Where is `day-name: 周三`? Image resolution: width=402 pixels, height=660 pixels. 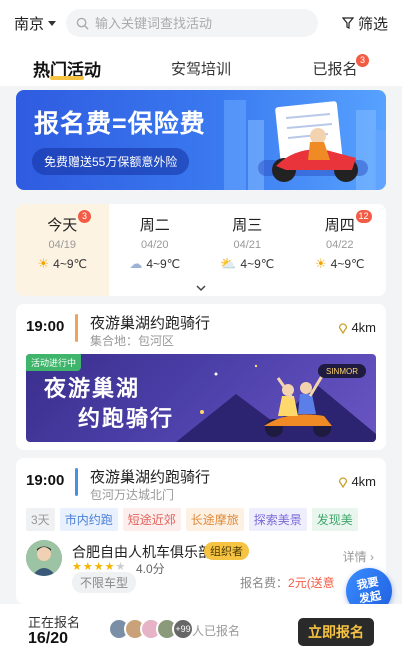
day-name: 周三 is located at coordinates (247, 225).